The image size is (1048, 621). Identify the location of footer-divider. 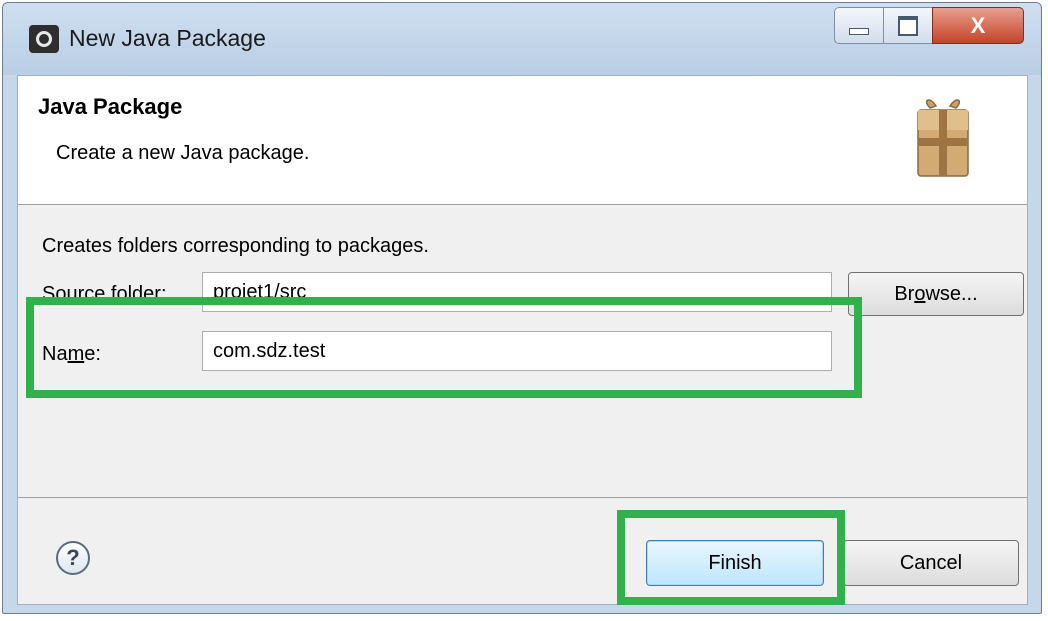
(522, 497).